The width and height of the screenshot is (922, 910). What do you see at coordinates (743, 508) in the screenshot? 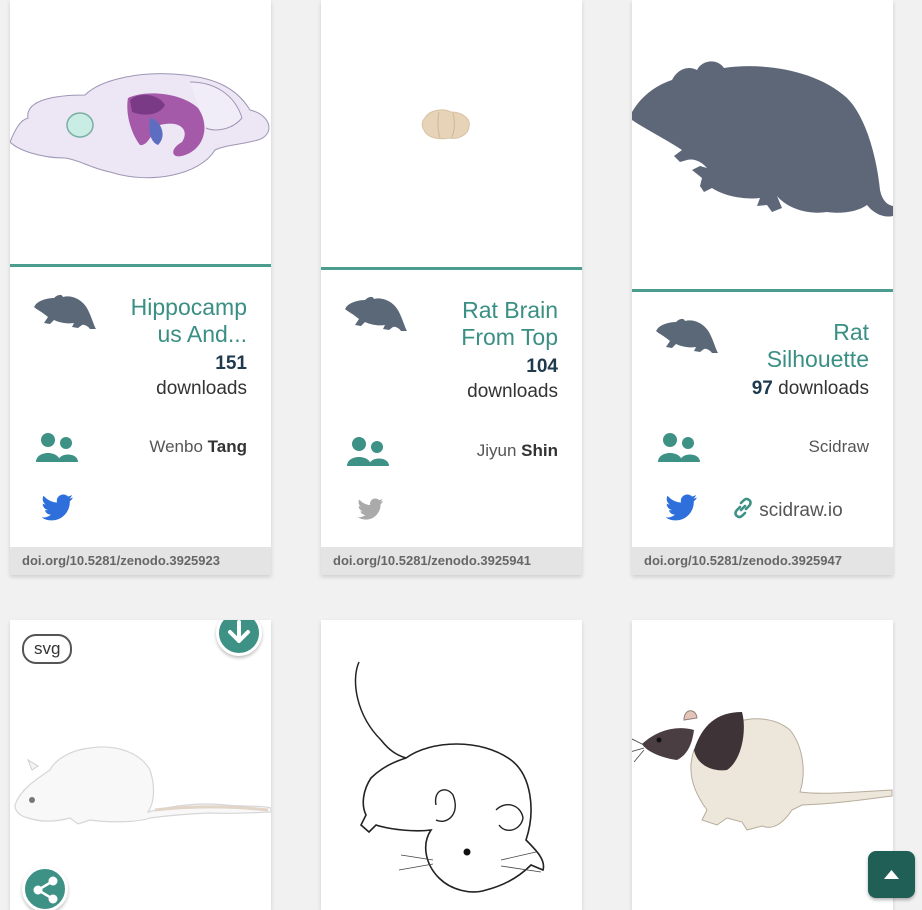
I see `link-icon` at bounding box center [743, 508].